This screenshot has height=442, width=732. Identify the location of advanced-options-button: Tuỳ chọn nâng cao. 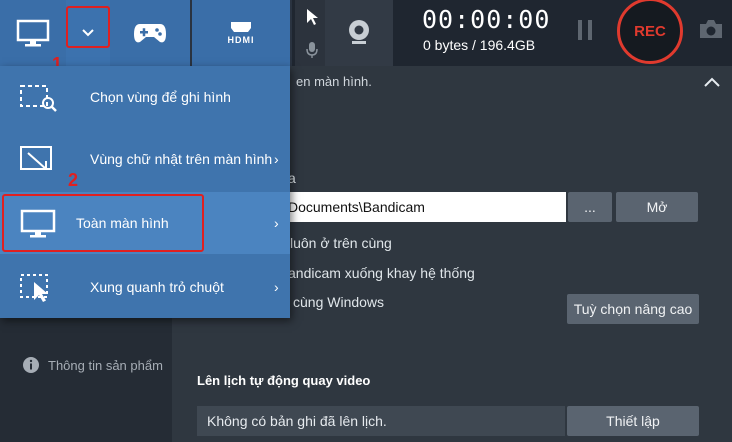
(633, 309).